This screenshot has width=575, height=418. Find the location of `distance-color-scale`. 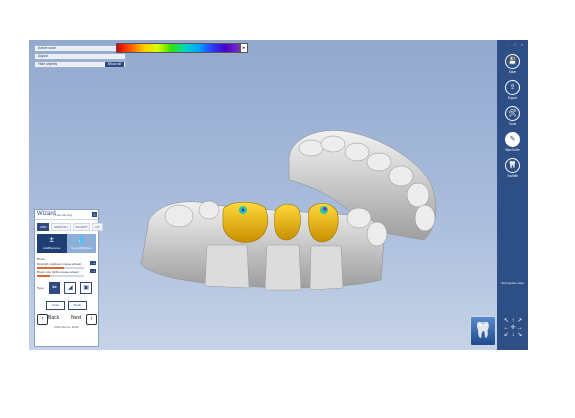

distance-color-scale is located at coordinates (178, 48).